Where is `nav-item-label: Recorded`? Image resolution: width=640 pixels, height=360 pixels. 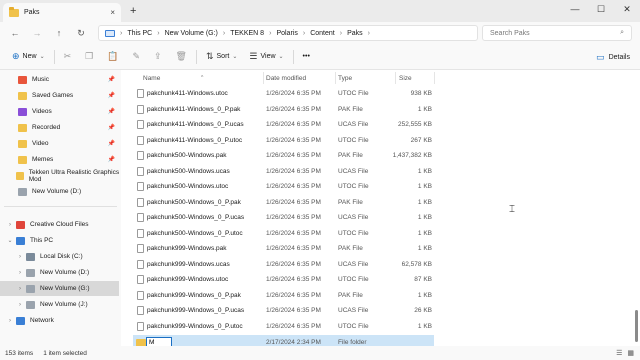 nav-item-label: Recorded is located at coordinates (46, 127).